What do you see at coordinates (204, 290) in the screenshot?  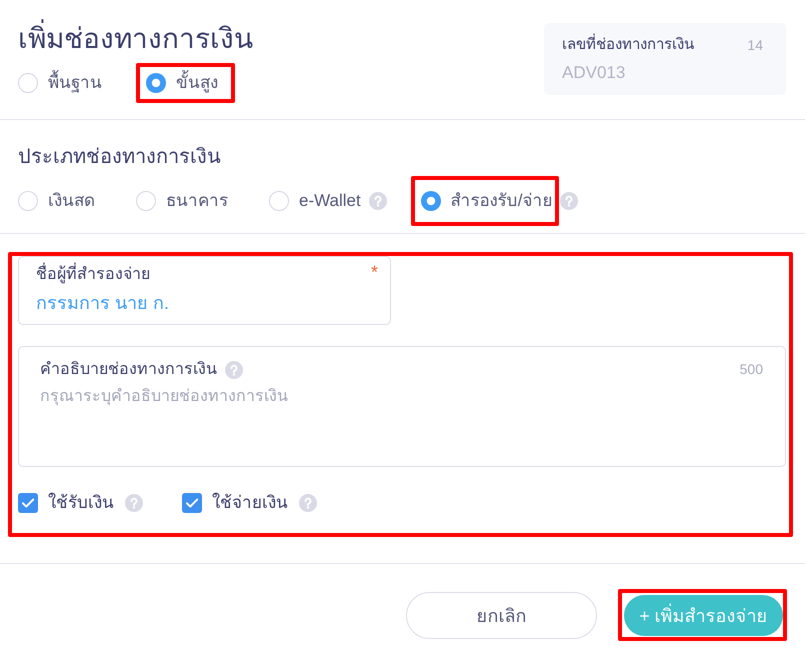 I see `payer-name-field: ชื่อผู้ที่สำรองจ่าย * กรรมการ นาย ก.` at bounding box center [204, 290].